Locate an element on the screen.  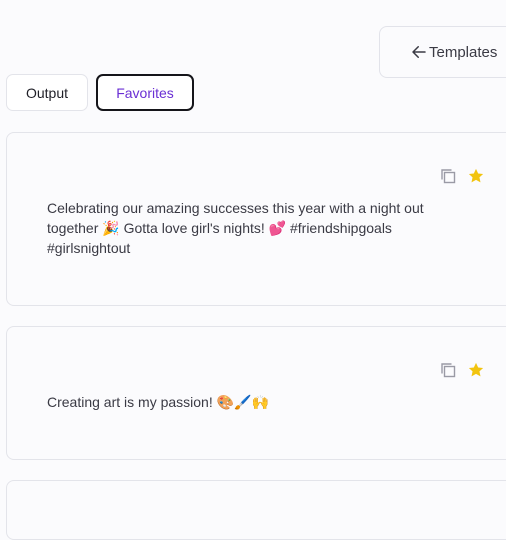
arrow-left-icon is located at coordinates (419, 52).